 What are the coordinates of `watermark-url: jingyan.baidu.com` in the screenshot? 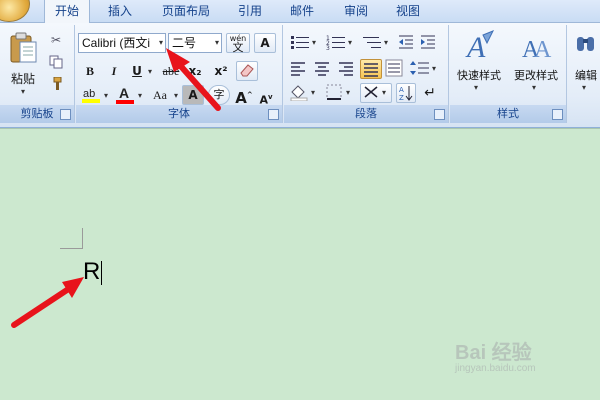 It's located at (495, 368).